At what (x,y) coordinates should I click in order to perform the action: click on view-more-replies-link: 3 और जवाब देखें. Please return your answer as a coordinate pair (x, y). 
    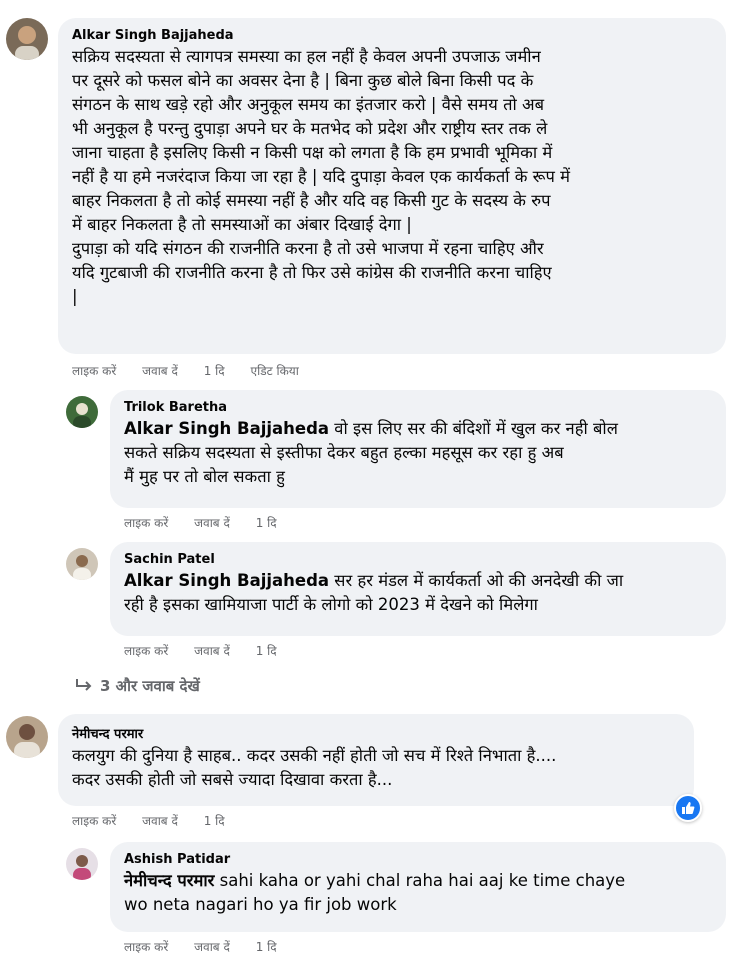
    Looking at the image, I should click on (137, 686).